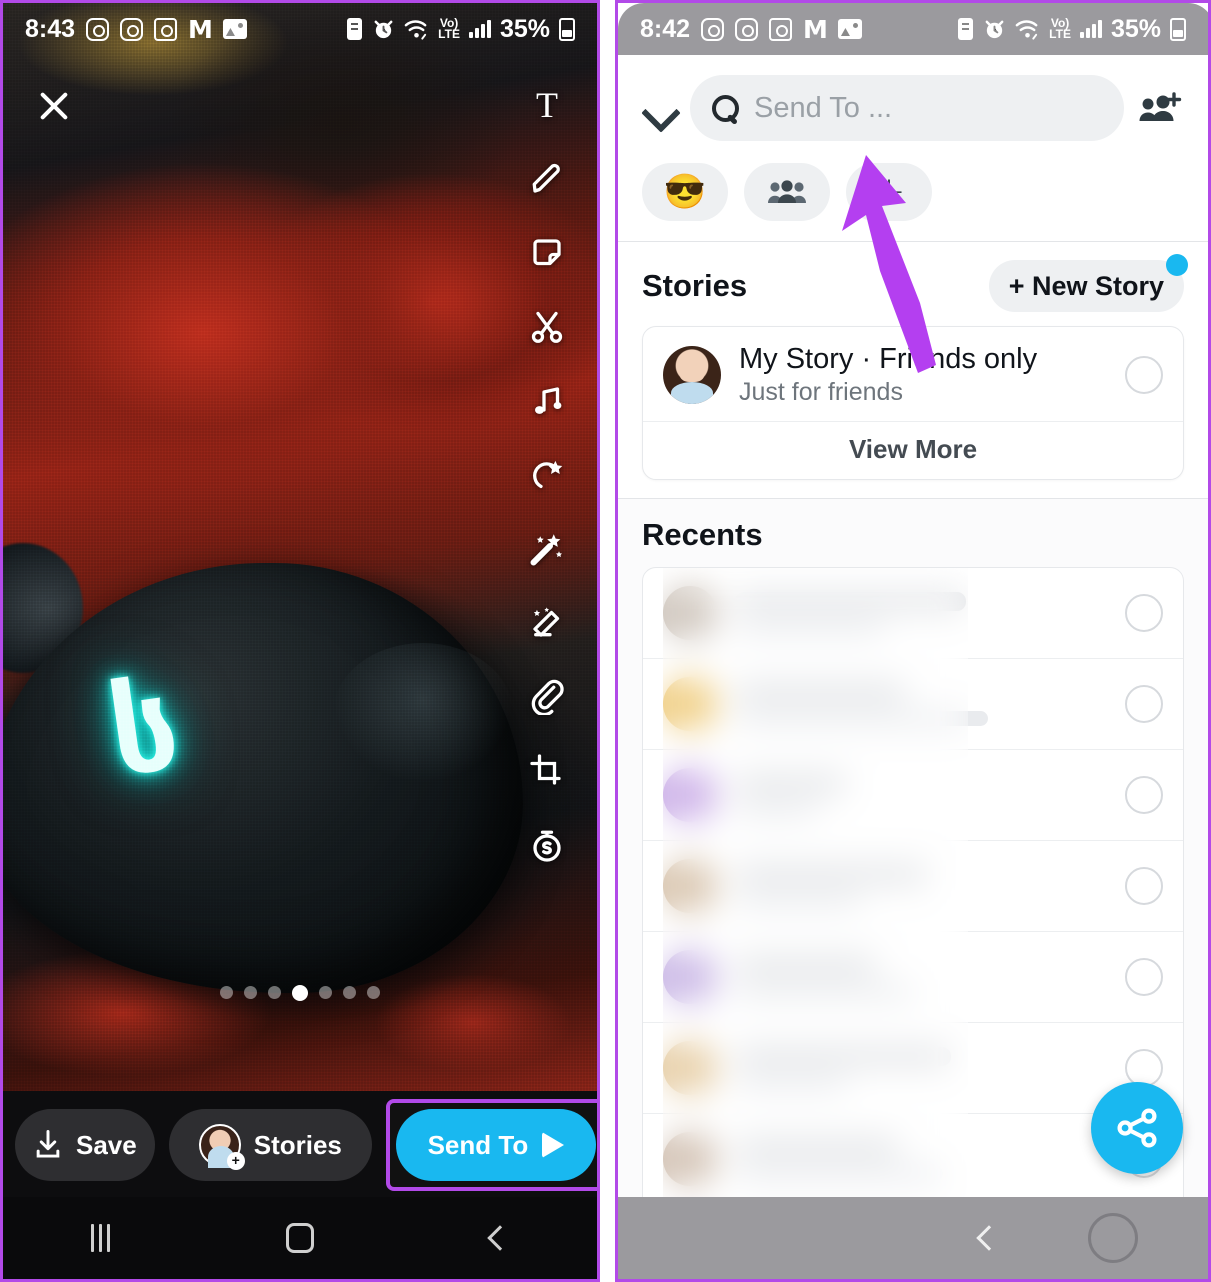 Image resolution: width=1211 pixels, height=1282 pixels. What do you see at coordinates (54, 106) in the screenshot?
I see `close-icon` at bounding box center [54, 106].